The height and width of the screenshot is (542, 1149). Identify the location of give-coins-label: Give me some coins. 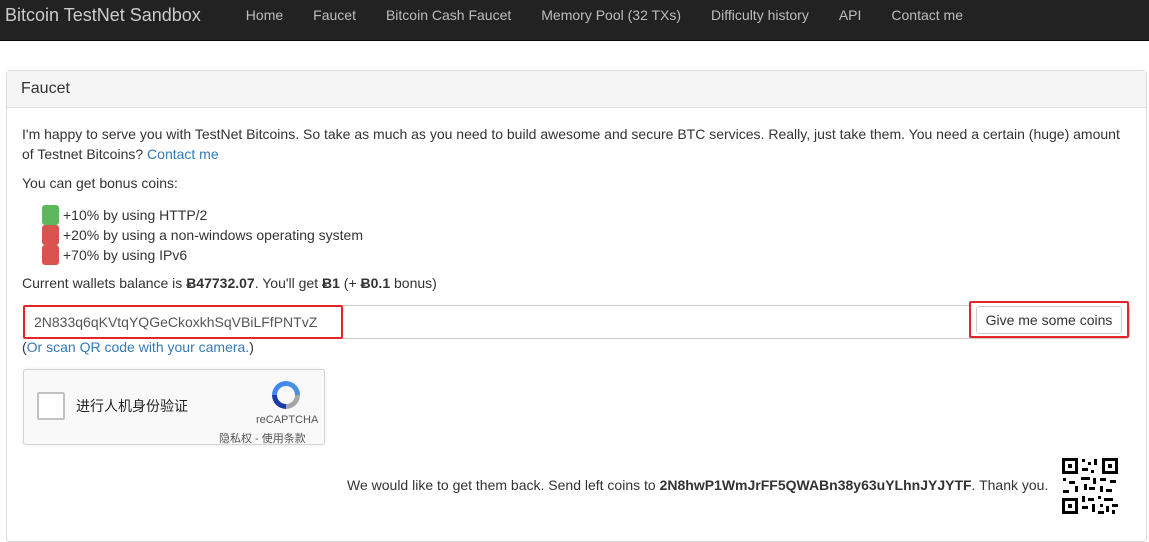
(1049, 319).